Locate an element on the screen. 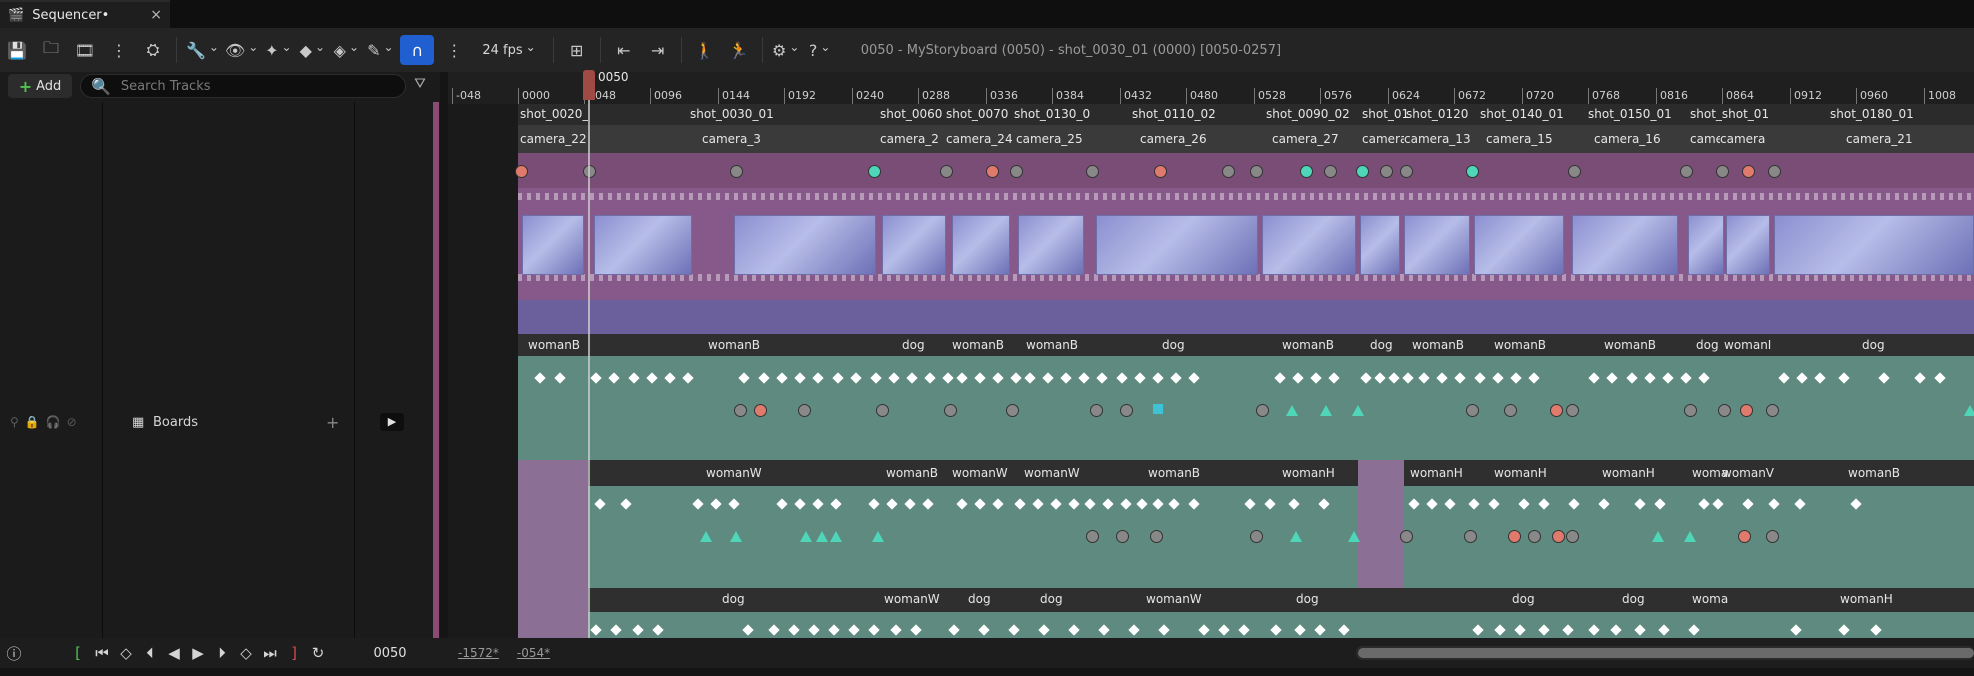  track-section-label: womanI is located at coordinates (1747, 345).